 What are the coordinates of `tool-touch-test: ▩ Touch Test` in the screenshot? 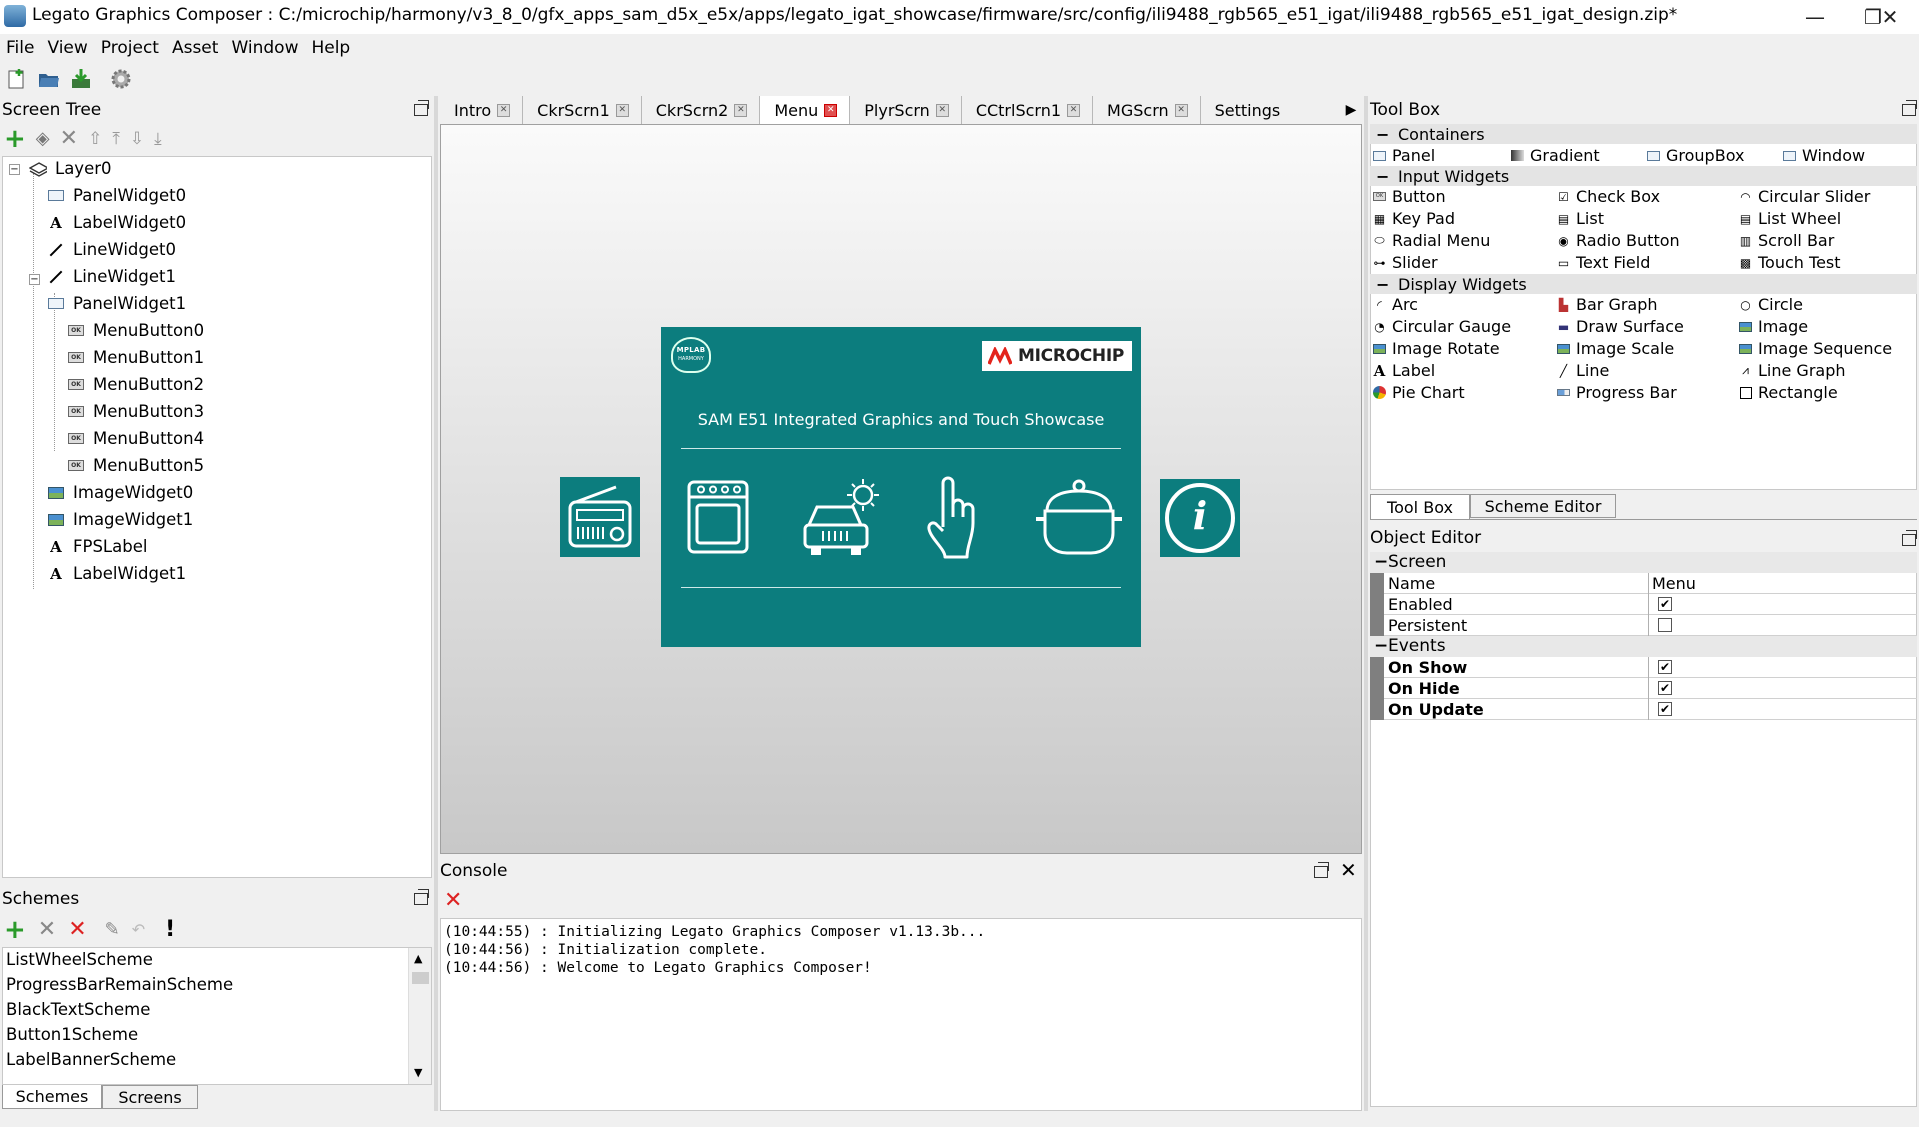 It's located at (1789, 262).